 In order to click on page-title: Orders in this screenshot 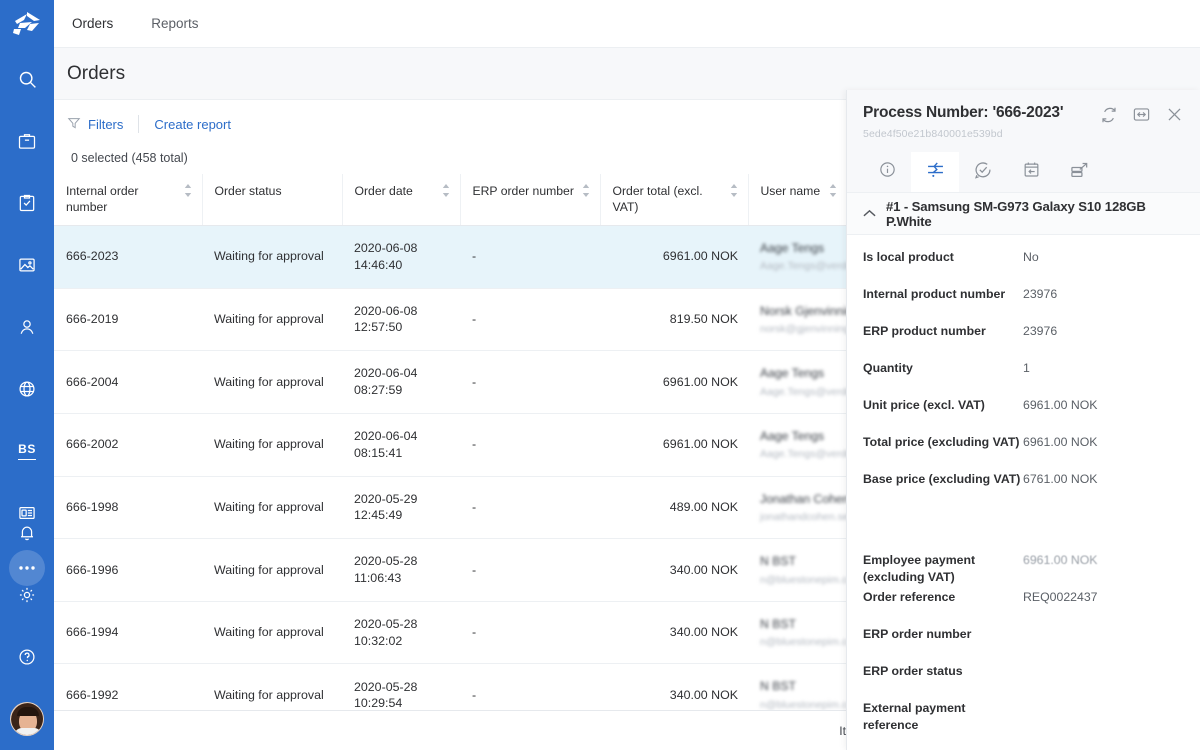, I will do `click(96, 73)`.